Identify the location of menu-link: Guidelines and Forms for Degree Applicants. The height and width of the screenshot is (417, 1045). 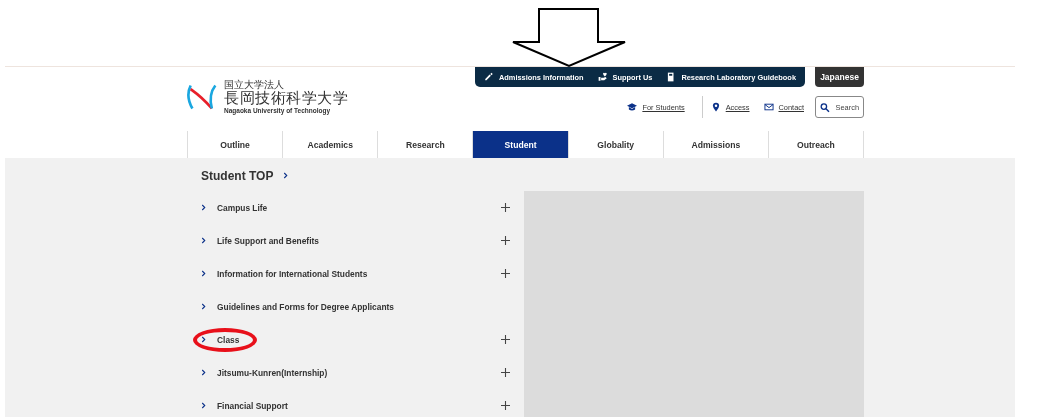
(363, 306).